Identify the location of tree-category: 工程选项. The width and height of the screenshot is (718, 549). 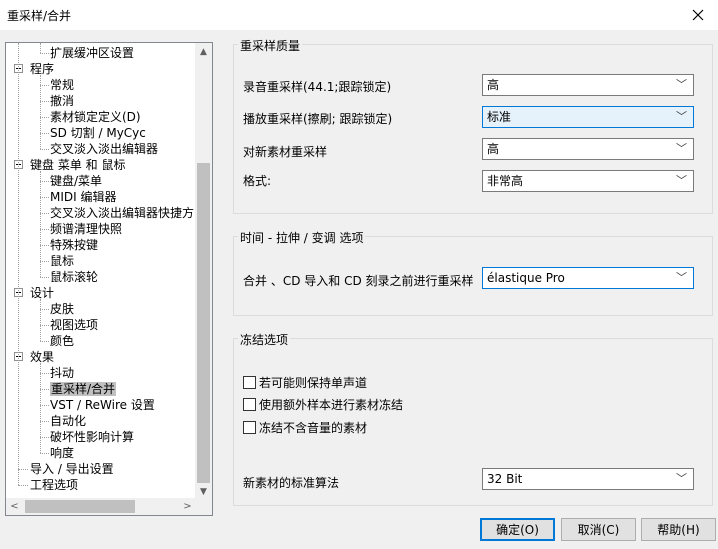
(54, 485).